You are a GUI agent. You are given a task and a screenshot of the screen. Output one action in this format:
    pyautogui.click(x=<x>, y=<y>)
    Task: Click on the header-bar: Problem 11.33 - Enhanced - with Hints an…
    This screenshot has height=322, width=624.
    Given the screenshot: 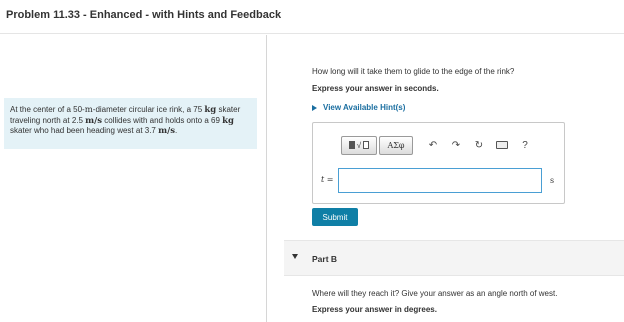 What is the action you would take?
    pyautogui.click(x=312, y=17)
    